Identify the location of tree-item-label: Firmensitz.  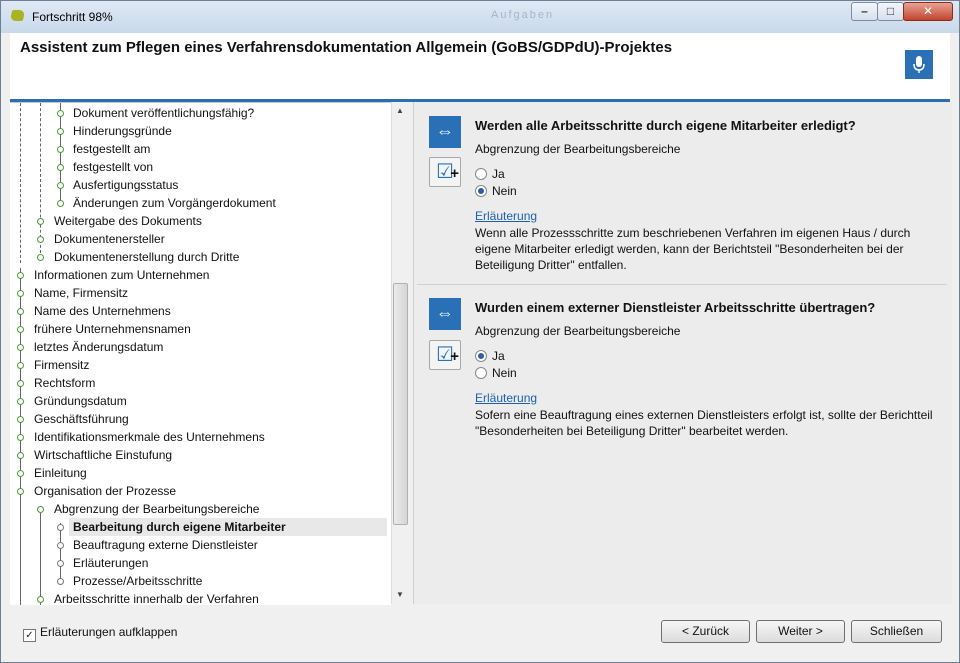
(62, 365).